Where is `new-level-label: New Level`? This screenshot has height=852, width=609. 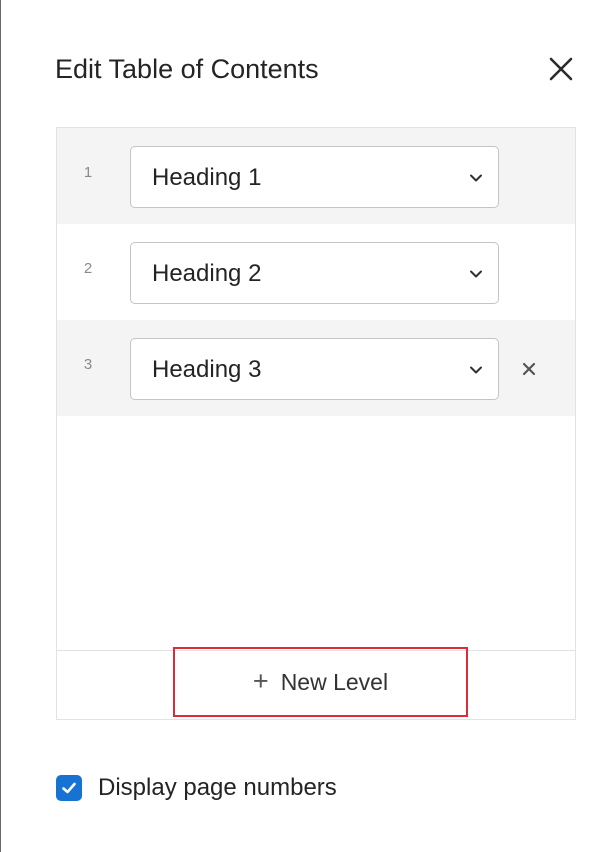
new-level-label: New Level is located at coordinates (334, 681).